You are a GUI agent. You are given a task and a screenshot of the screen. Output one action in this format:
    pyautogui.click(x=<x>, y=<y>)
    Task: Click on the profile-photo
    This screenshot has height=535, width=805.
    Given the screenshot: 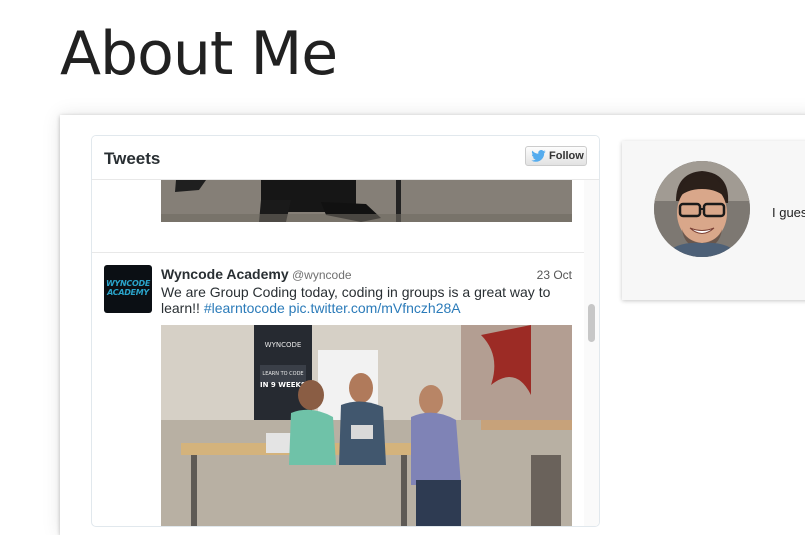 What is the action you would take?
    pyautogui.click(x=702, y=209)
    